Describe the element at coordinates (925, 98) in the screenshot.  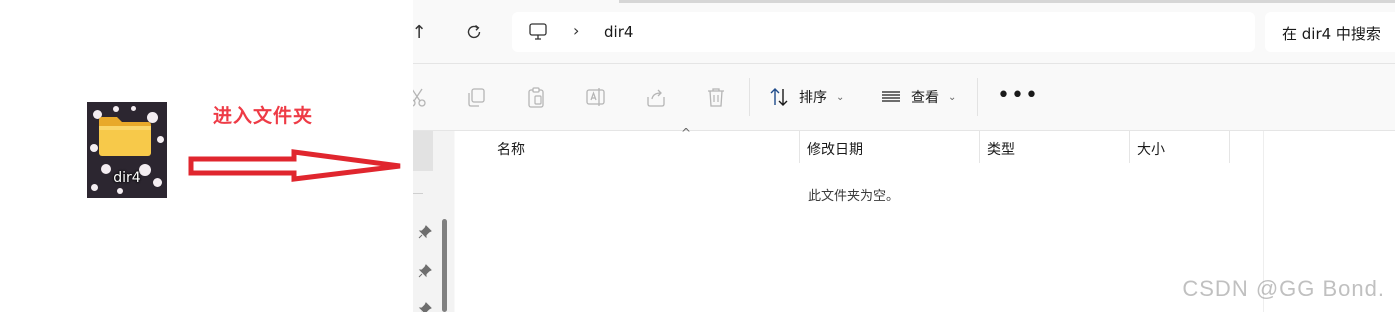
I see `view-label: 查看` at that location.